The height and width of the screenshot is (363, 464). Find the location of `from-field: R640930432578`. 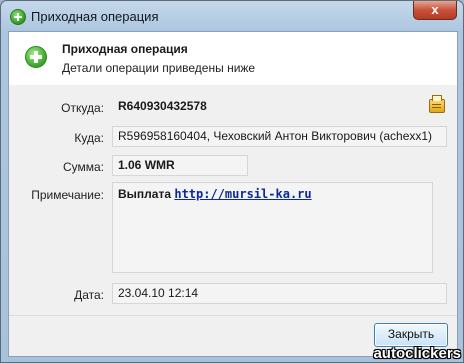

from-field: R640930432578 is located at coordinates (267, 106).